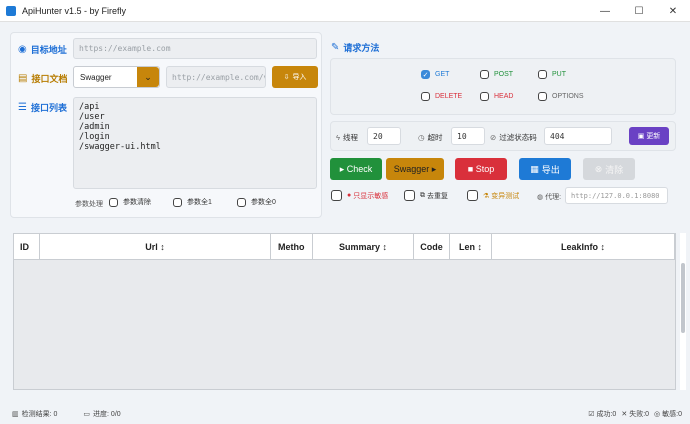 The image size is (690, 424). Describe the element at coordinates (422, 195) in the screenshot. I see `copy-icon: ⧉` at that location.